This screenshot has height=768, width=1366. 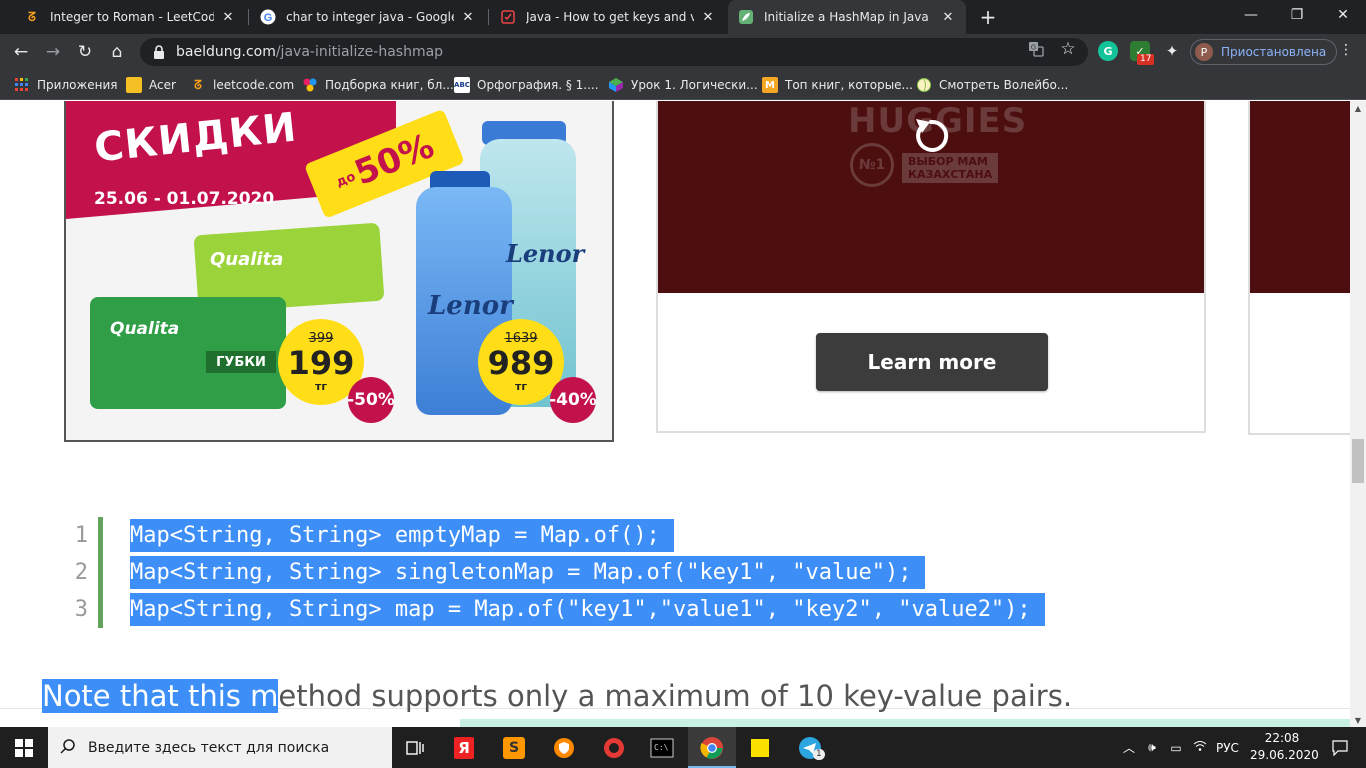 I want to click on tab-leetcode: ᘔ Integer to Roman - LeetCode ✕, so click(x=130, y=17).